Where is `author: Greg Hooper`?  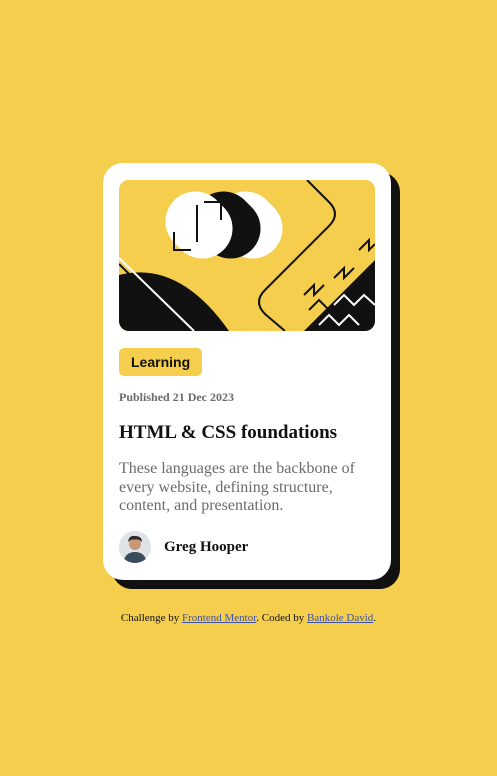 author: Greg Hooper is located at coordinates (183, 547).